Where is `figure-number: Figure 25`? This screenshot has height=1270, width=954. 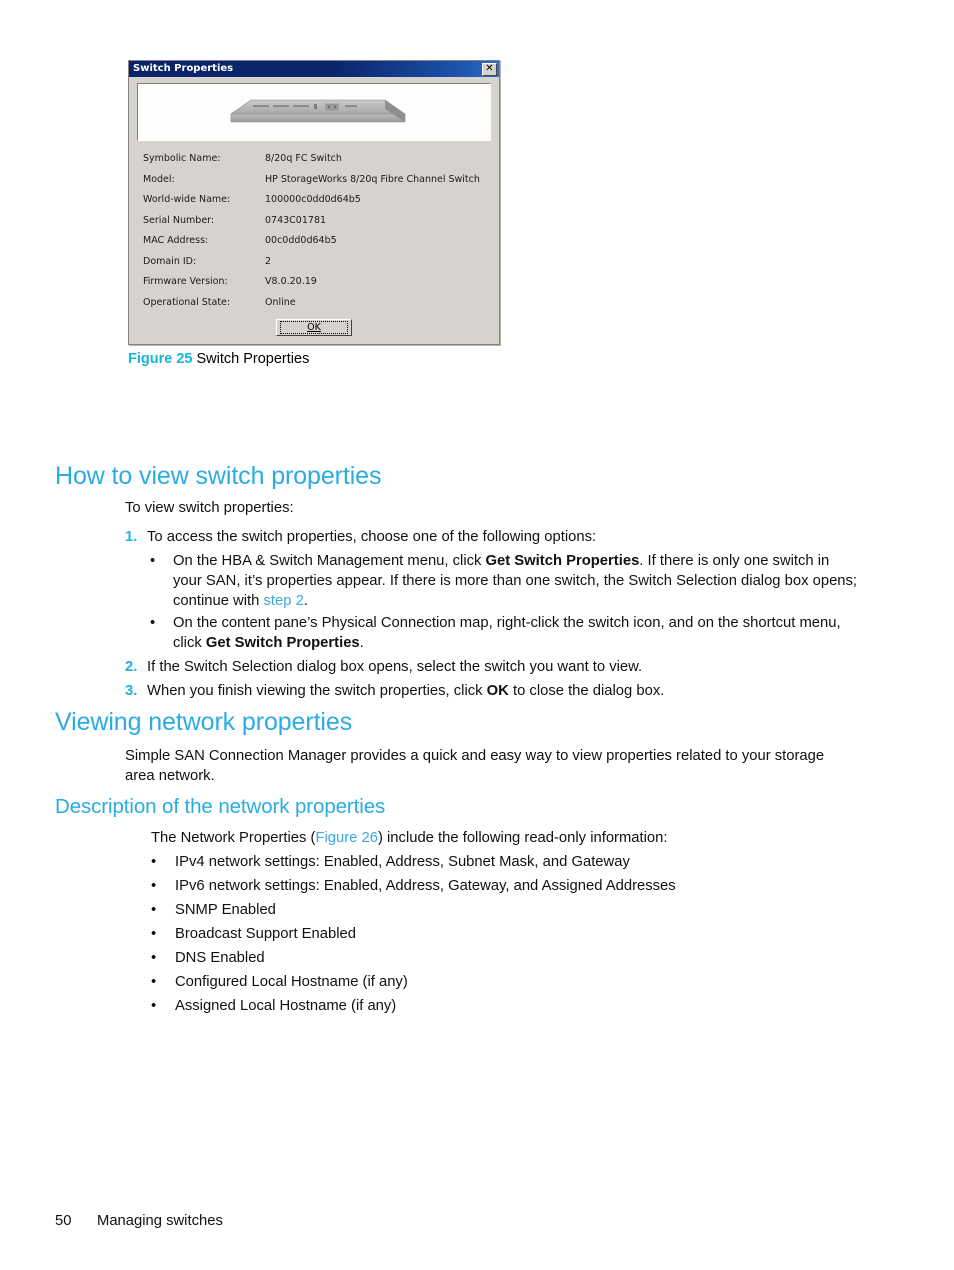 figure-number: Figure 25 is located at coordinates (160, 359).